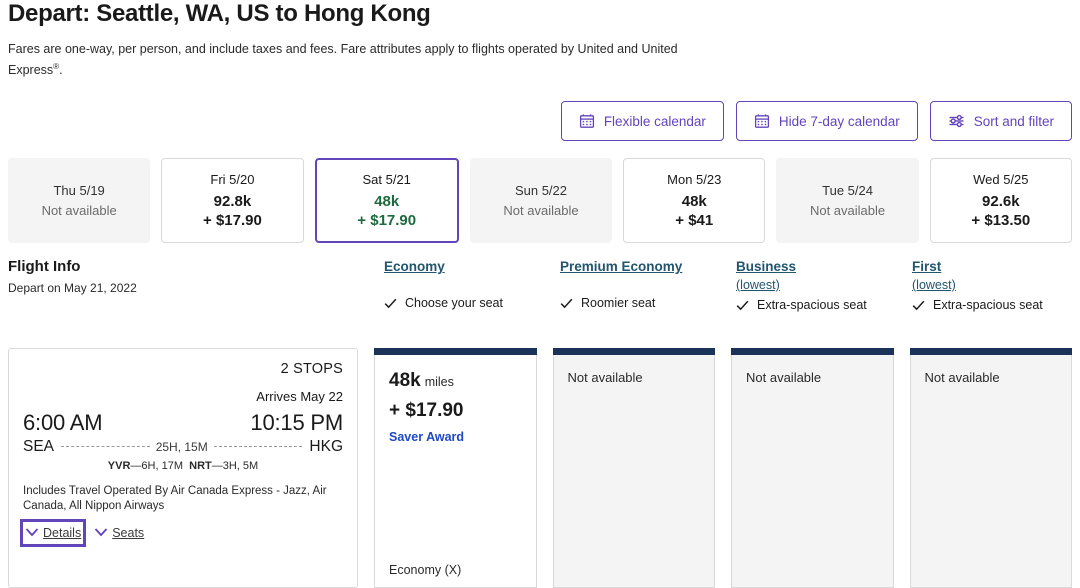 The image size is (1080, 588). Describe the element at coordinates (540, 190) in the screenshot. I see `date-label: Sun 5/22` at that location.